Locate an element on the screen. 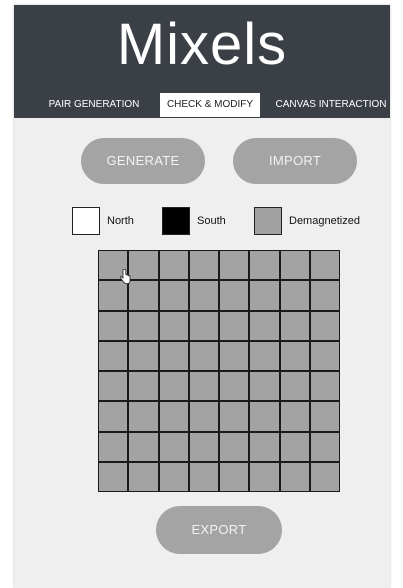 Image resolution: width=403 pixels, height=588 pixels. north-swatch is located at coordinates (86, 221).